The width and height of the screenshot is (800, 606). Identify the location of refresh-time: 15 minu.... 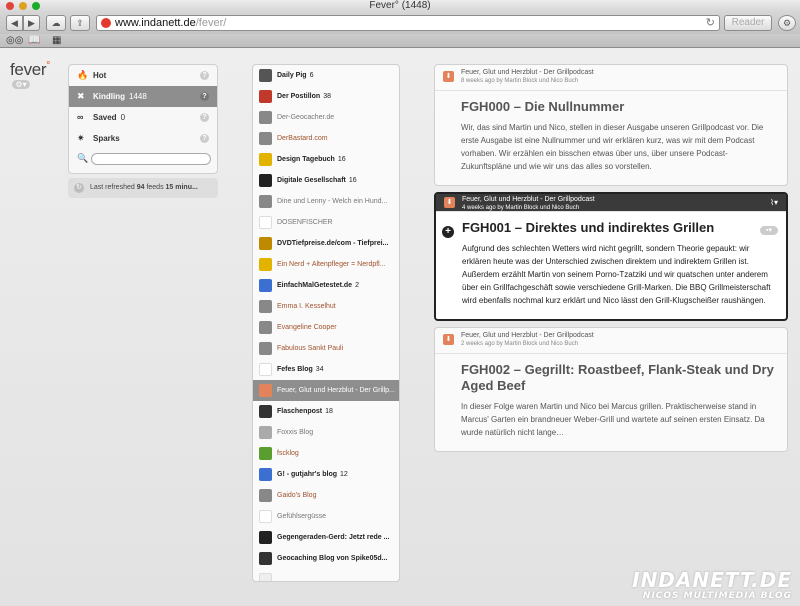
(181, 187).